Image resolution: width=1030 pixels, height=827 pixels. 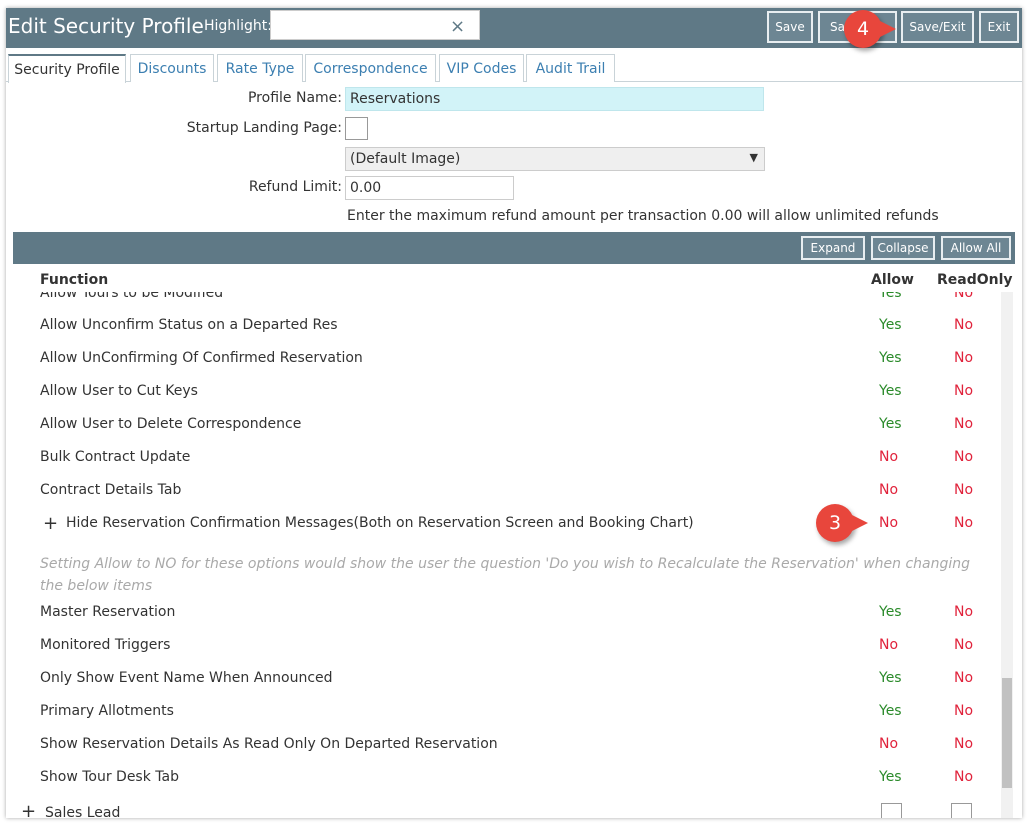 I want to click on table-row: Allow Tours to be Modified Yes No, so click(x=508, y=301).